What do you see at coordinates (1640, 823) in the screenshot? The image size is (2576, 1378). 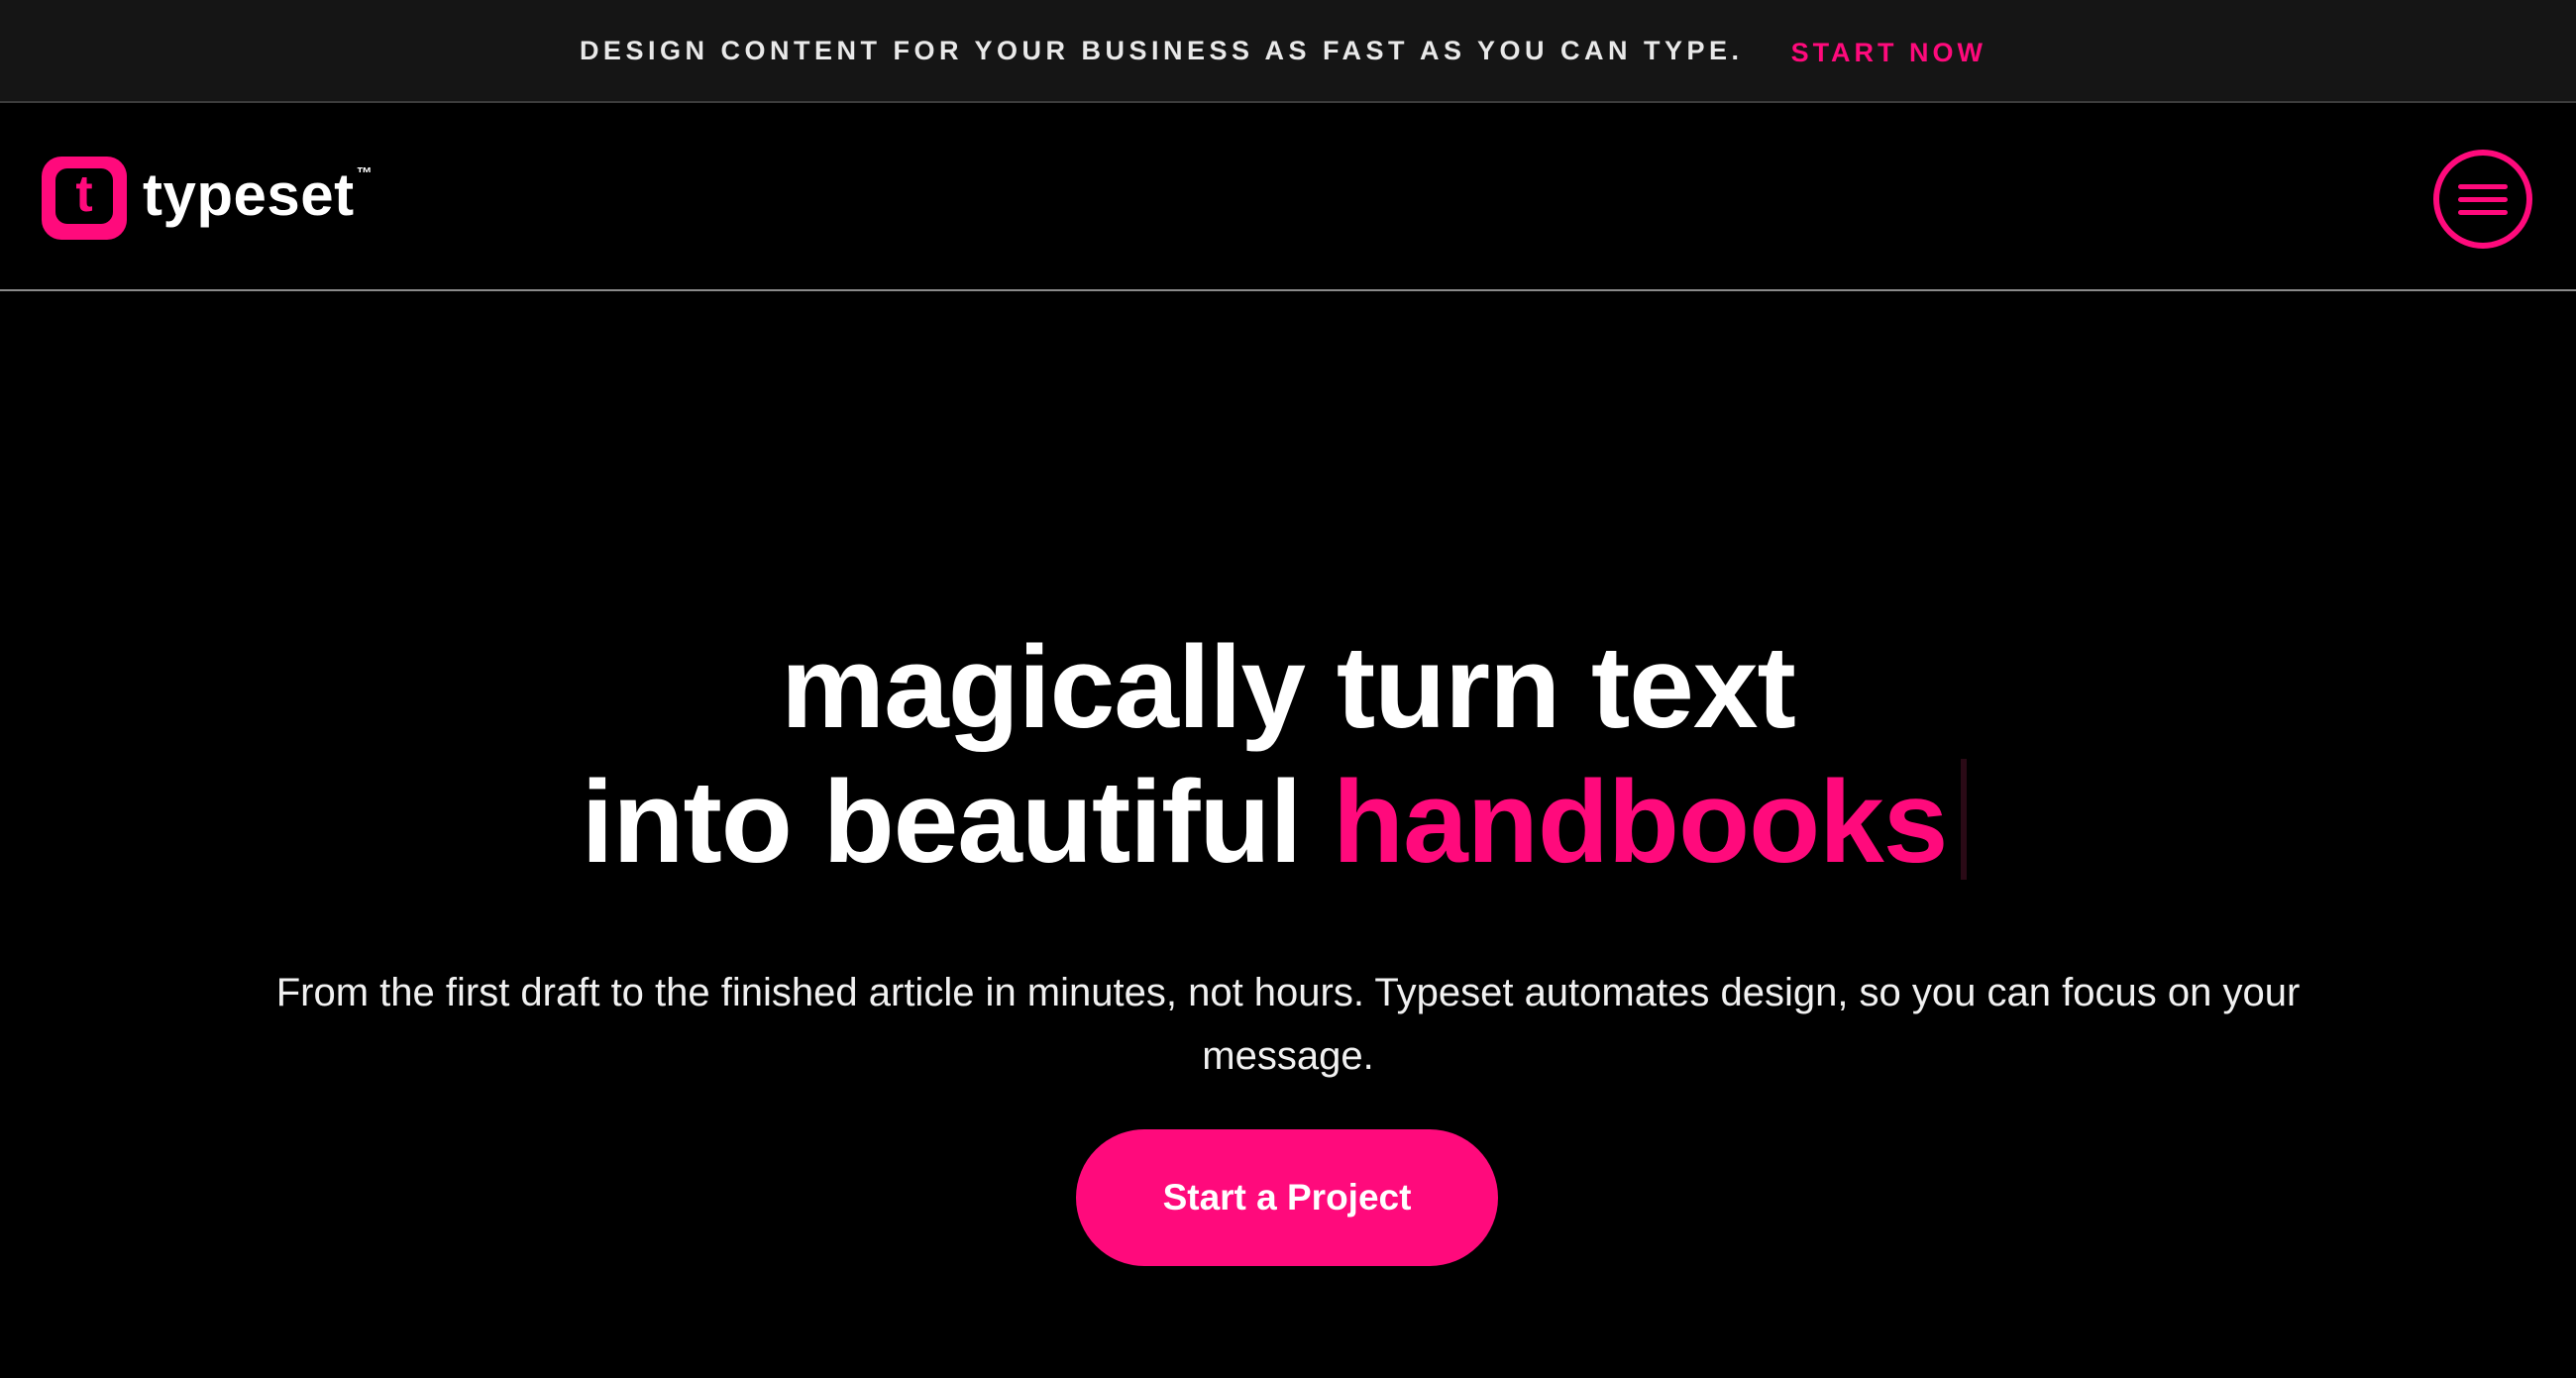 I see `headline-highlight-word: handbooks` at bounding box center [1640, 823].